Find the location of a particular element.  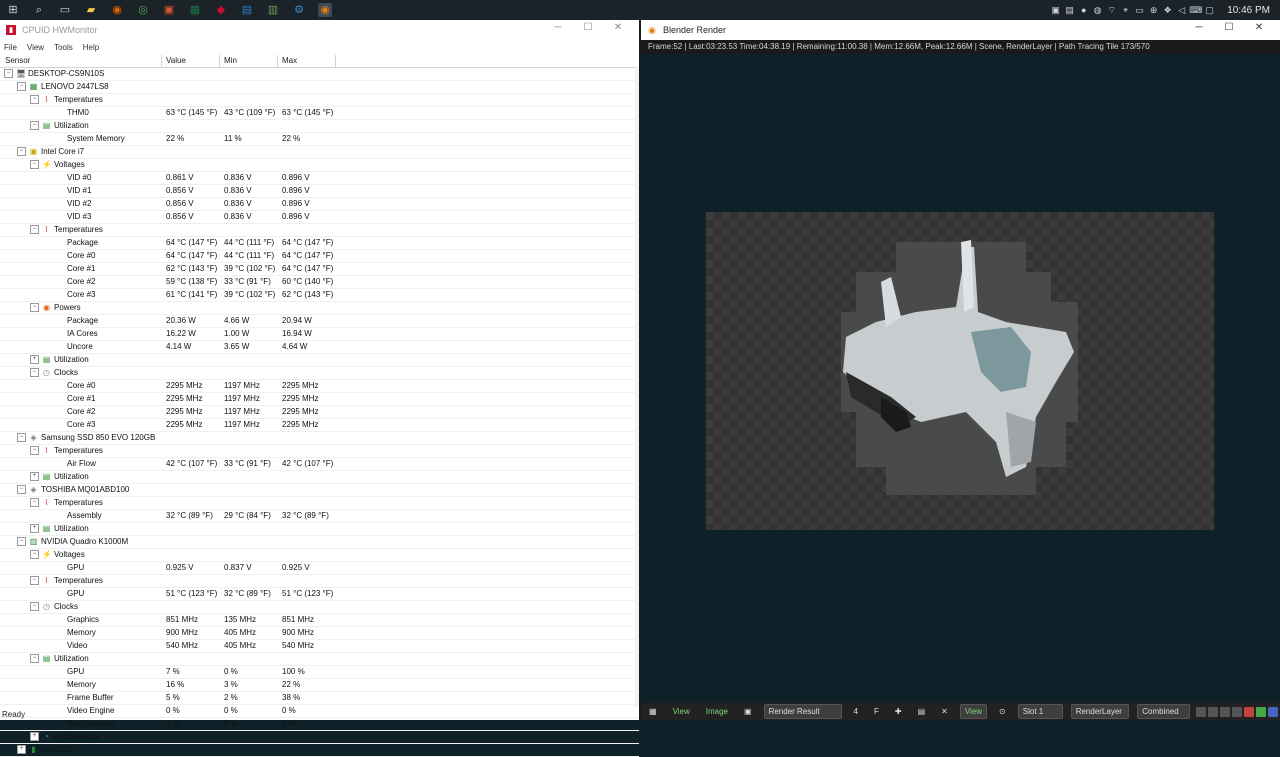

green-channel-icon is located at coordinates (1260, 711).